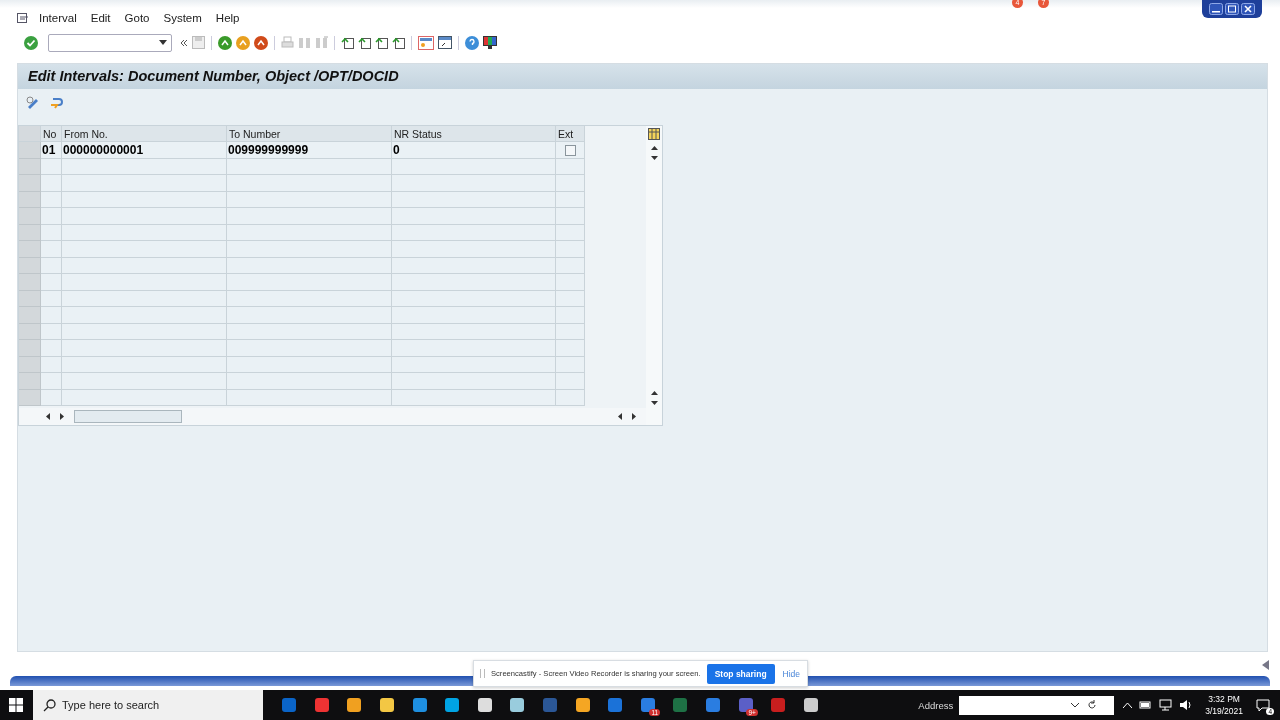  Describe the element at coordinates (57, 102) in the screenshot. I see `transport-icon` at that location.